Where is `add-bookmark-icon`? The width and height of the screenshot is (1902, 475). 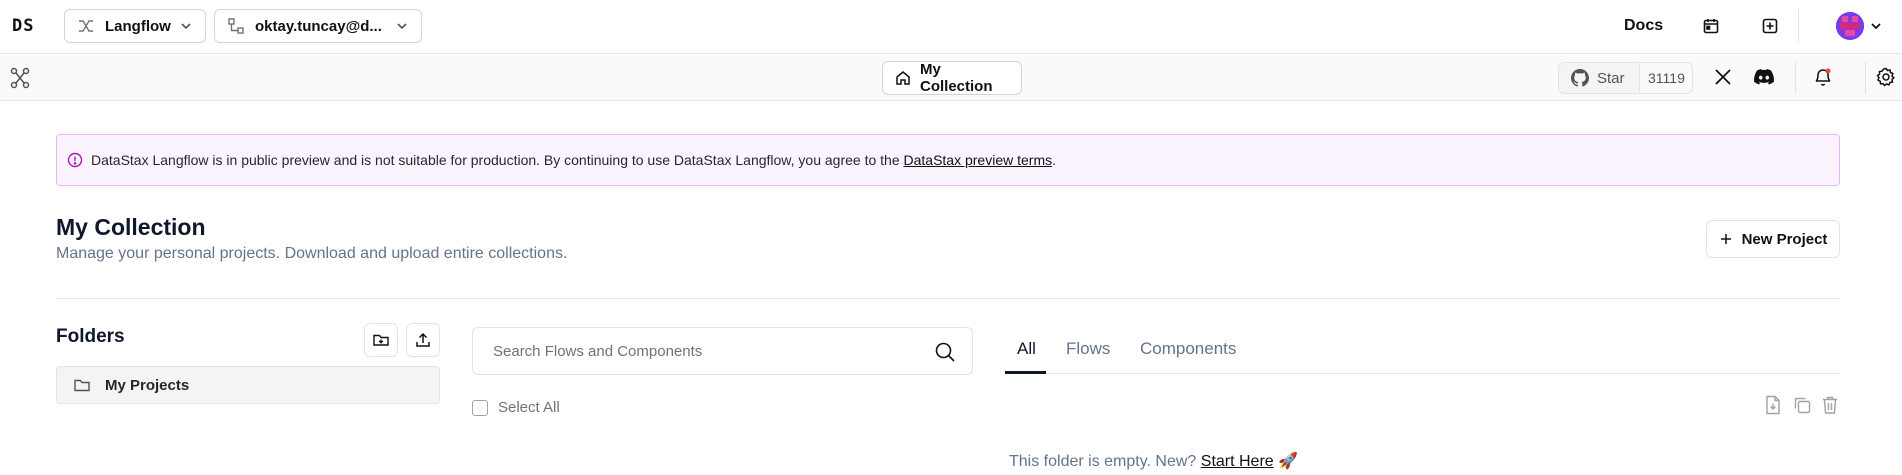
add-bookmark-icon is located at coordinates (1770, 26).